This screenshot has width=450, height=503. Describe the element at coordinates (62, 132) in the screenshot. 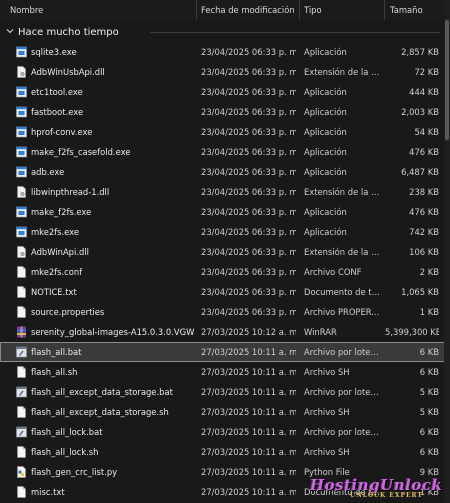

I see `file-name: hprof-conv.exe` at that location.